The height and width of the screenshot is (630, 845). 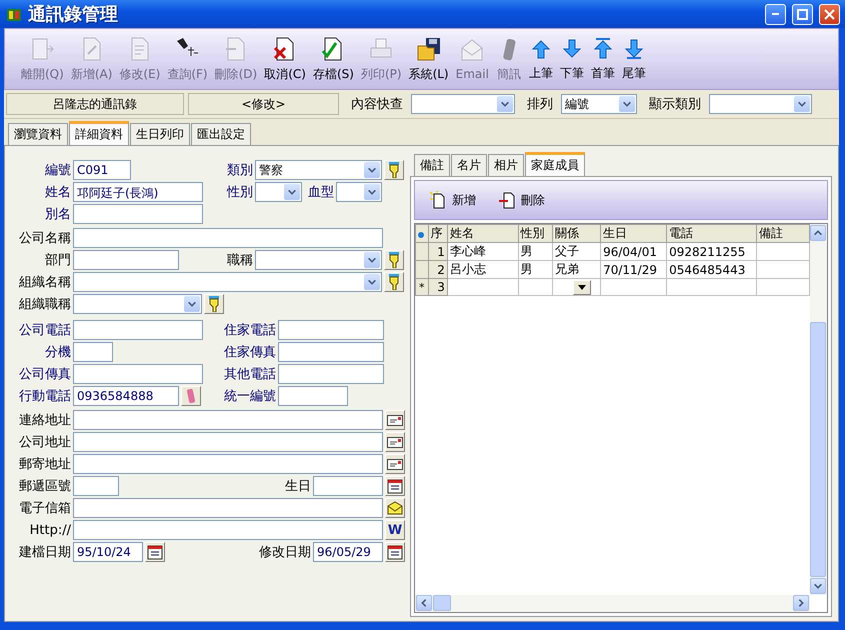 I want to click on table-cell: 70/11/29, so click(x=633, y=269).